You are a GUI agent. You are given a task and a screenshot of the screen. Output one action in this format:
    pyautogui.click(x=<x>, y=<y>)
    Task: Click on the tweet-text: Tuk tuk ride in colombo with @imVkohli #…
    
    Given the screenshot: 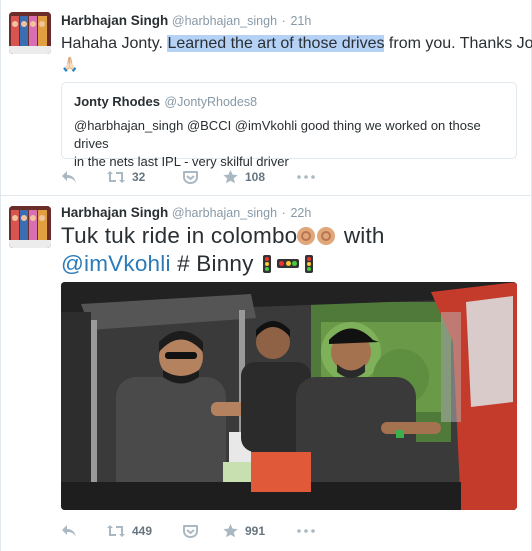 What is the action you would take?
    pyautogui.click(x=223, y=250)
    